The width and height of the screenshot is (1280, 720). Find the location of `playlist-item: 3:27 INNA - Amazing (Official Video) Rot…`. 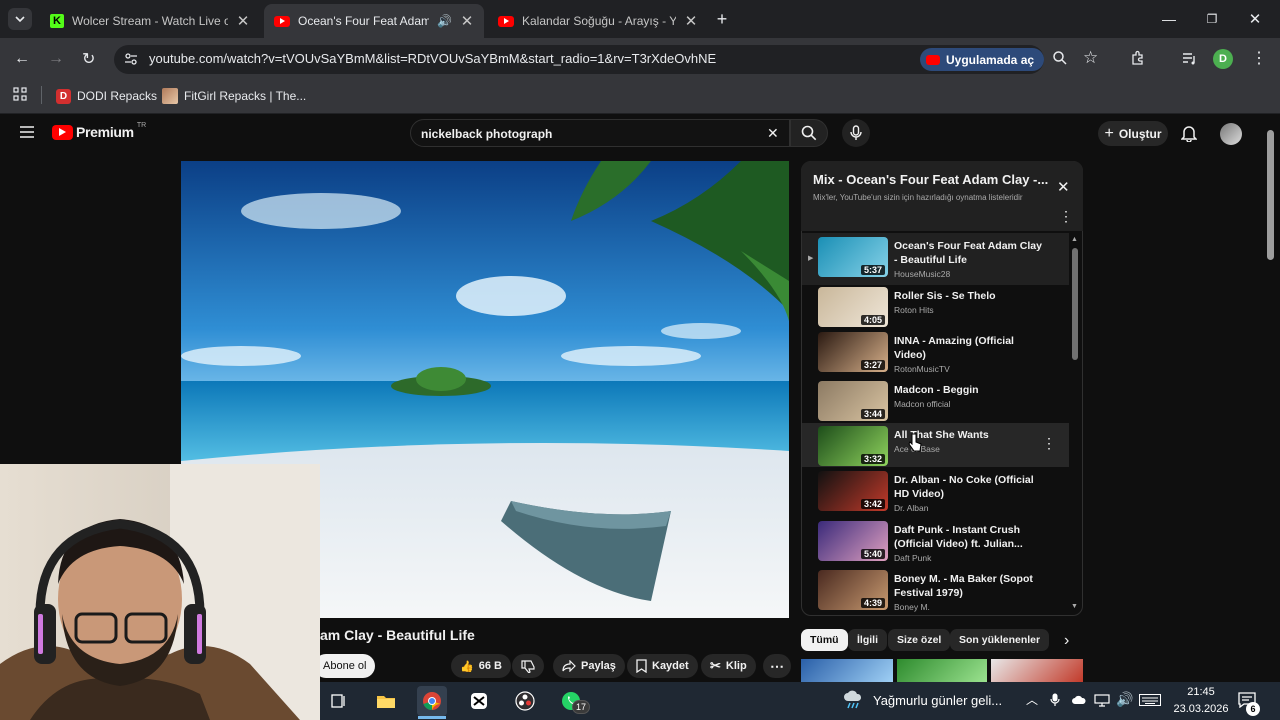

playlist-item: 3:27 INNA - Amazing (Official Video) Rot… is located at coordinates (936, 354).